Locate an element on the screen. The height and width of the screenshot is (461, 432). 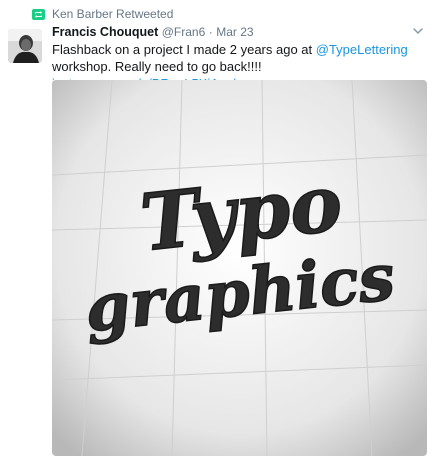
tweet-date: Mar 23 is located at coordinates (234, 32).